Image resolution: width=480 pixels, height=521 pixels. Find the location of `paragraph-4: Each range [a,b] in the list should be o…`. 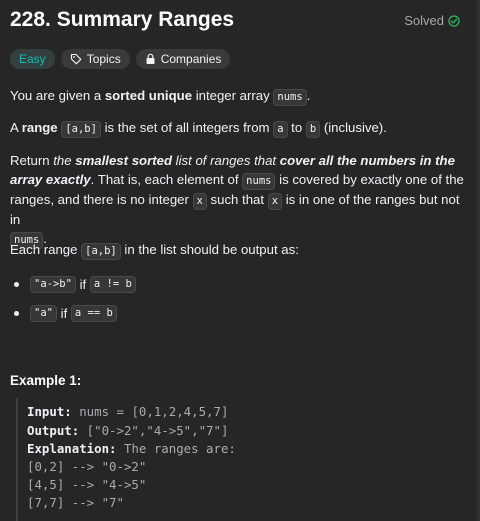

paragraph-4: Each range [a,b] in the list should be o… is located at coordinates (154, 250).